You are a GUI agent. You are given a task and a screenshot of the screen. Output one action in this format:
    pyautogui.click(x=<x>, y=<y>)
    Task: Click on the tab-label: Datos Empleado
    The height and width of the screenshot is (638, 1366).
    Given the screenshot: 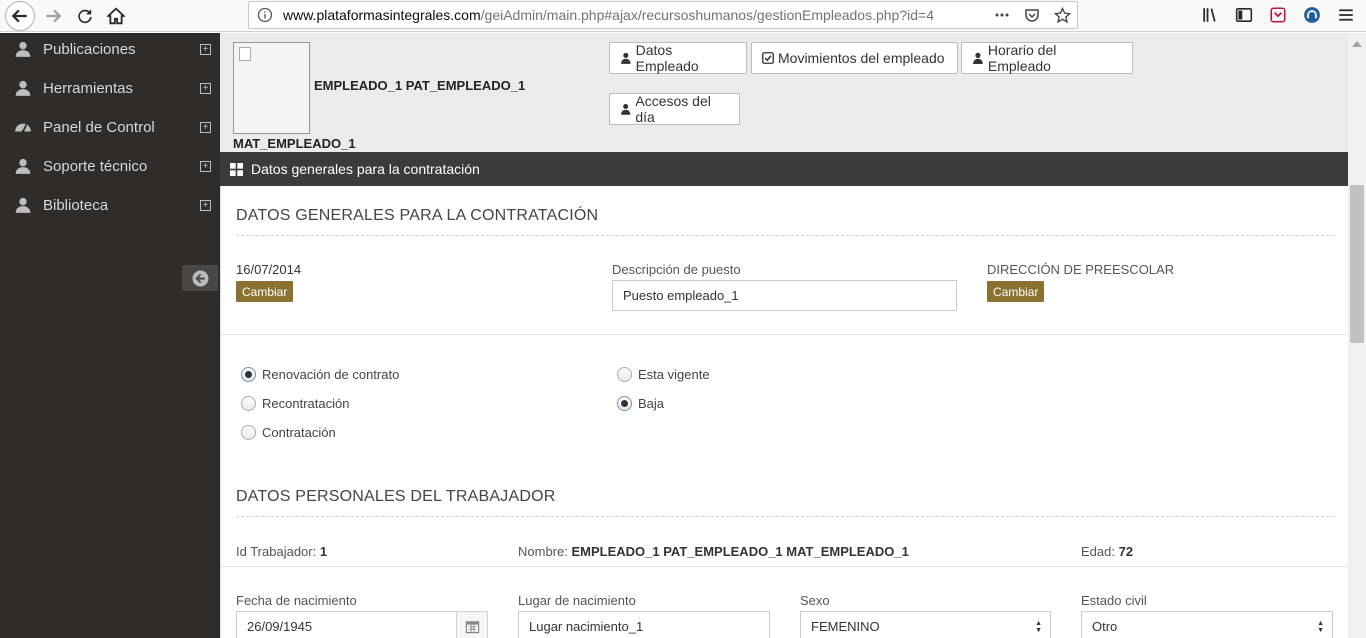 What is the action you would take?
    pyautogui.click(x=667, y=58)
    